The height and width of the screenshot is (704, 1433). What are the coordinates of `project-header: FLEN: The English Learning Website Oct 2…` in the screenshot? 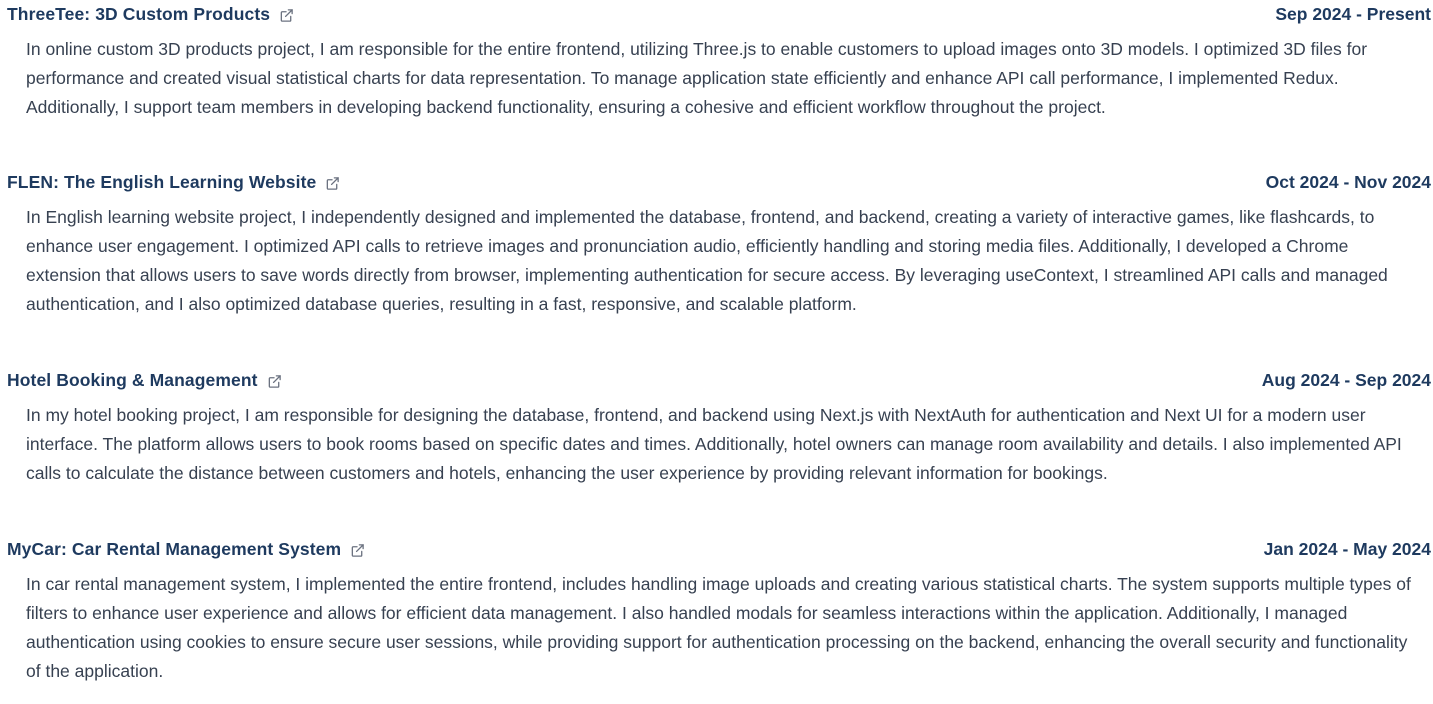 It's located at (716, 185).